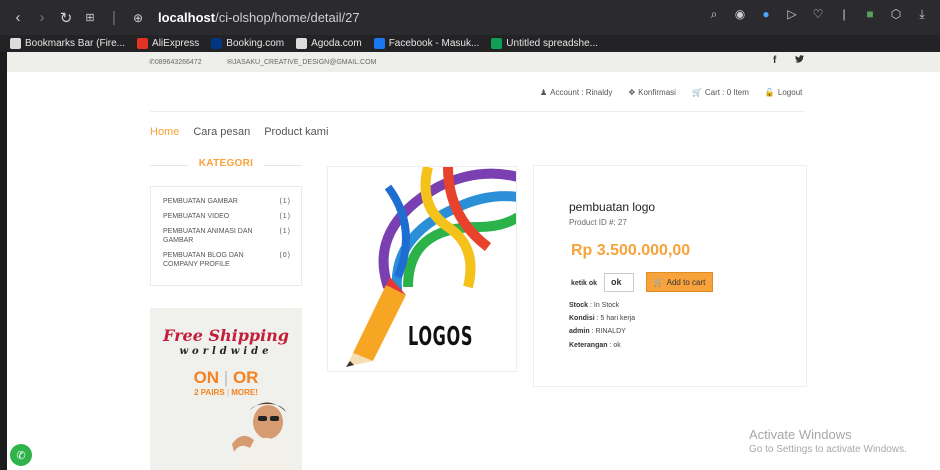 Image resolution: width=940 pixels, height=470 pixels. I want to click on qty-input: ok, so click(619, 282).